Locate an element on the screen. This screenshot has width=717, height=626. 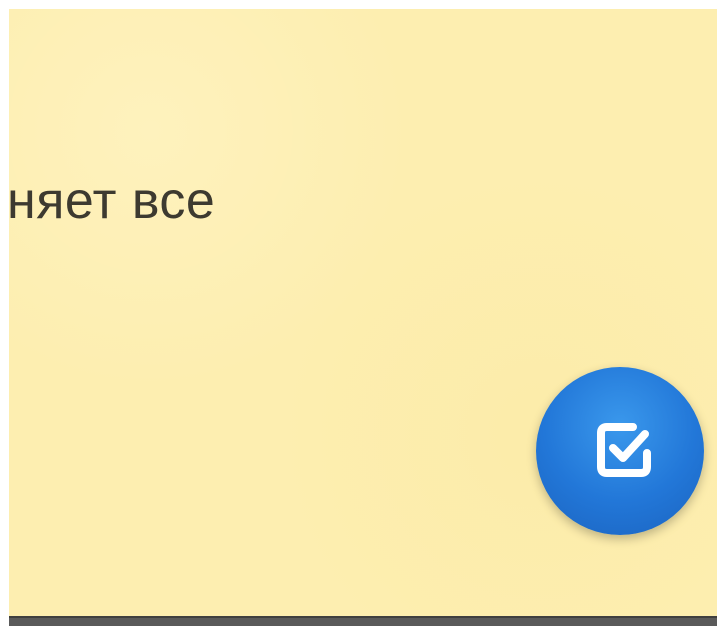
note-text: няет все is located at coordinates (112, 201).